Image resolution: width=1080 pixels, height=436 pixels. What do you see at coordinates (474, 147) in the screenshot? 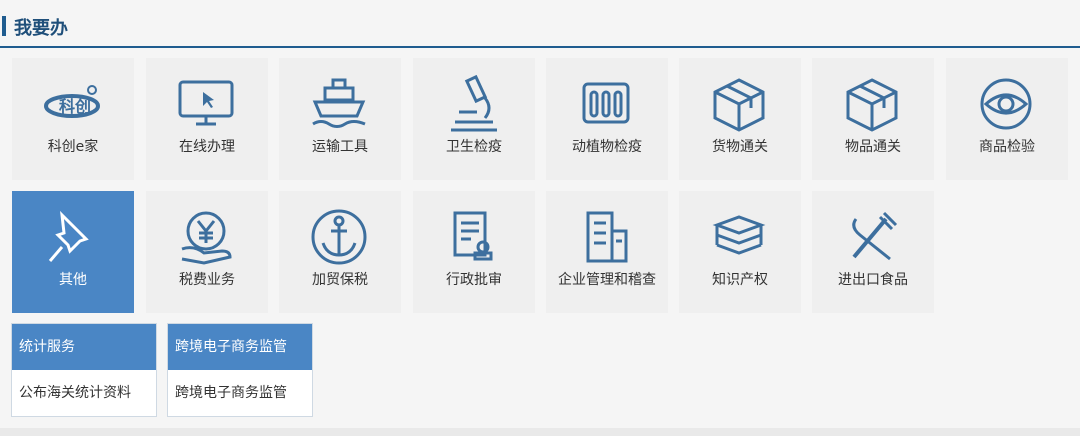
I see `tile-label: 卫生检疫` at bounding box center [474, 147].